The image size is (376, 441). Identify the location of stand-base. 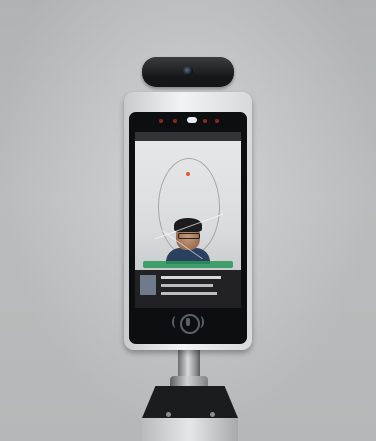
(190, 409).